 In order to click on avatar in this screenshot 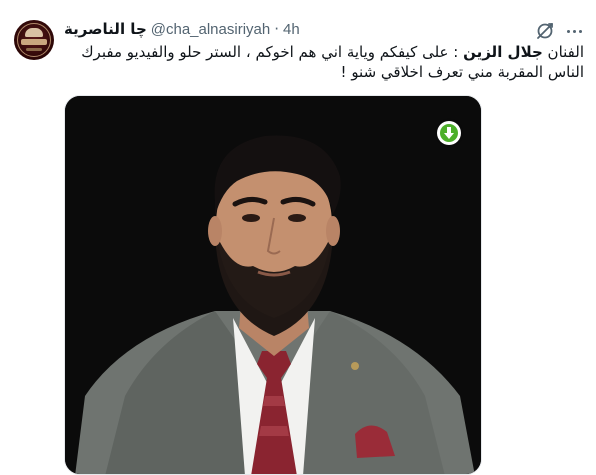, I will do `click(34, 40)`.